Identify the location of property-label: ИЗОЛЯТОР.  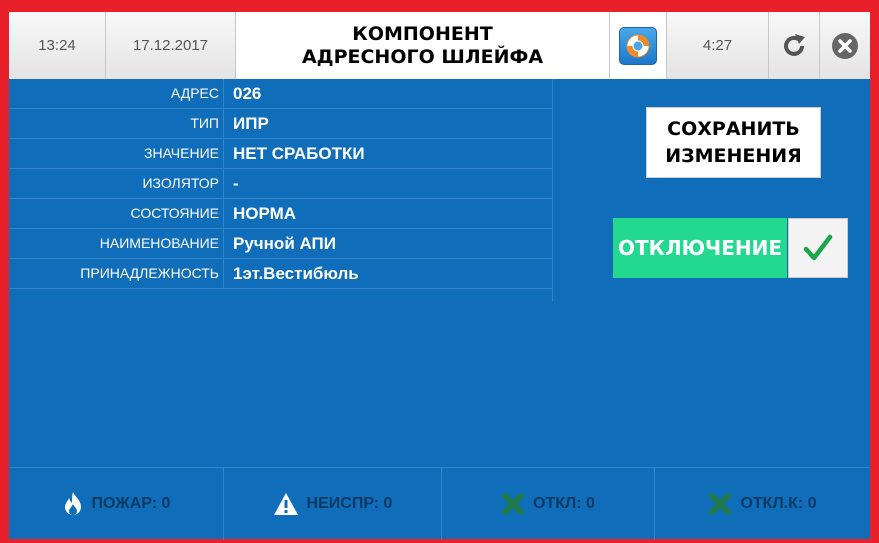
(116, 183).